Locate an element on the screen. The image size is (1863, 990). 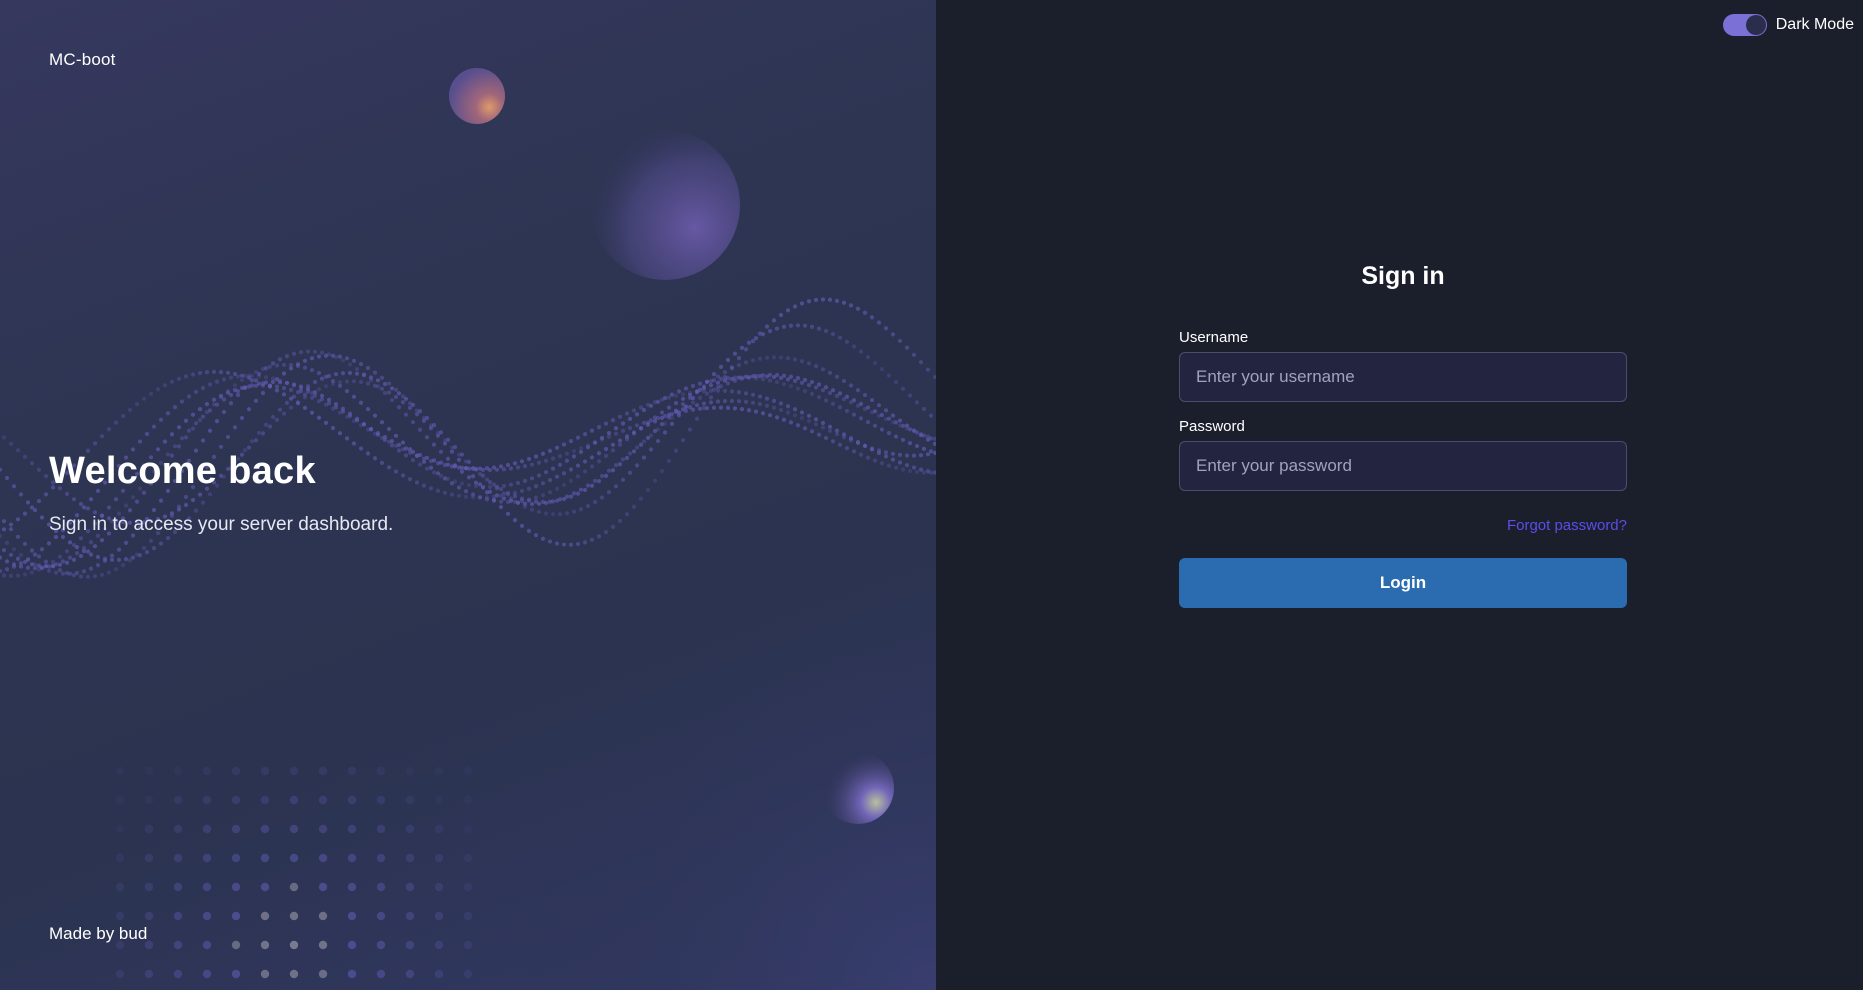
orb-small is located at coordinates (477, 96).